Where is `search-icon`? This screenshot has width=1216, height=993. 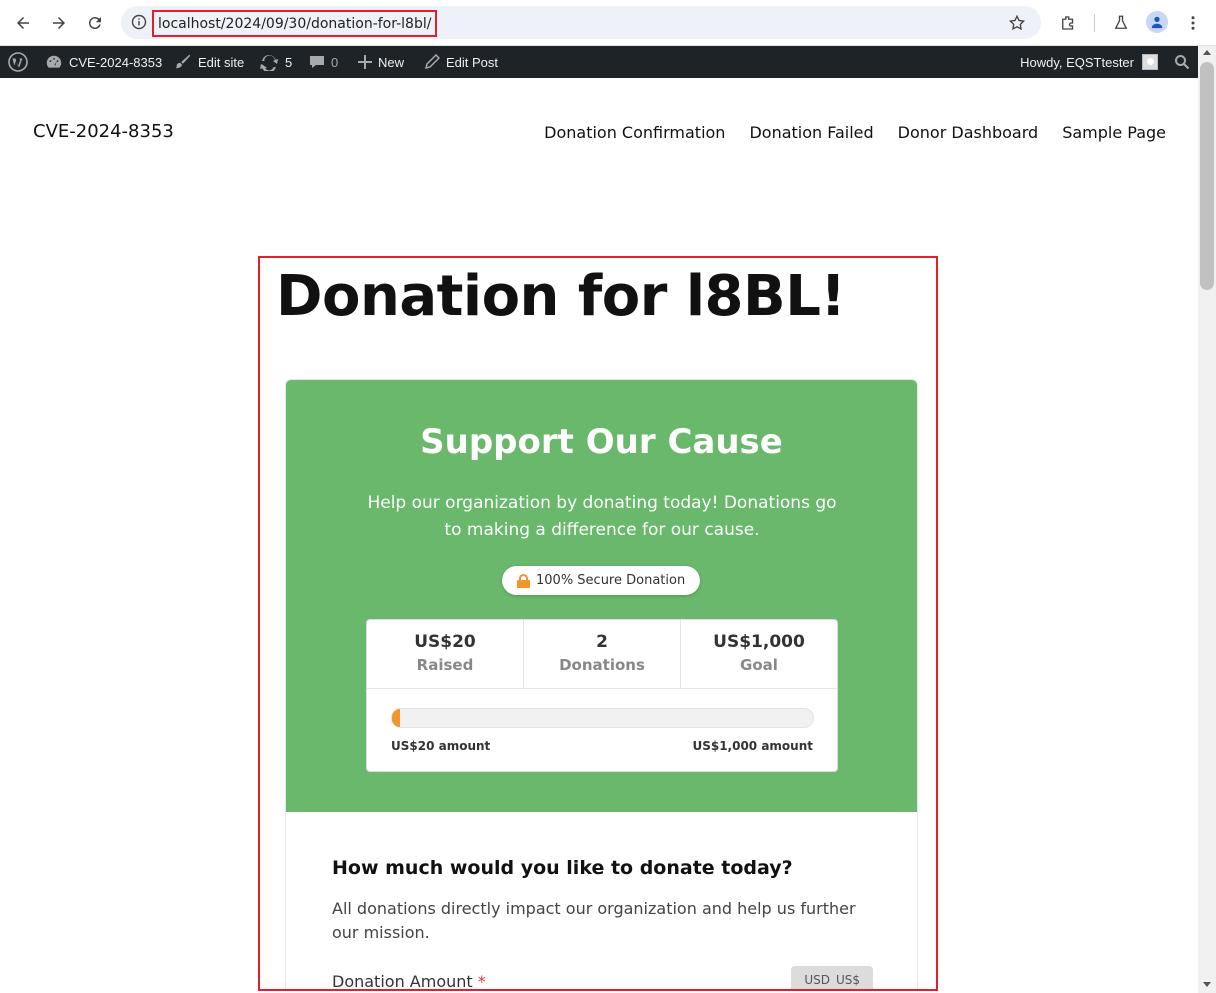 search-icon is located at coordinates (1182, 62).